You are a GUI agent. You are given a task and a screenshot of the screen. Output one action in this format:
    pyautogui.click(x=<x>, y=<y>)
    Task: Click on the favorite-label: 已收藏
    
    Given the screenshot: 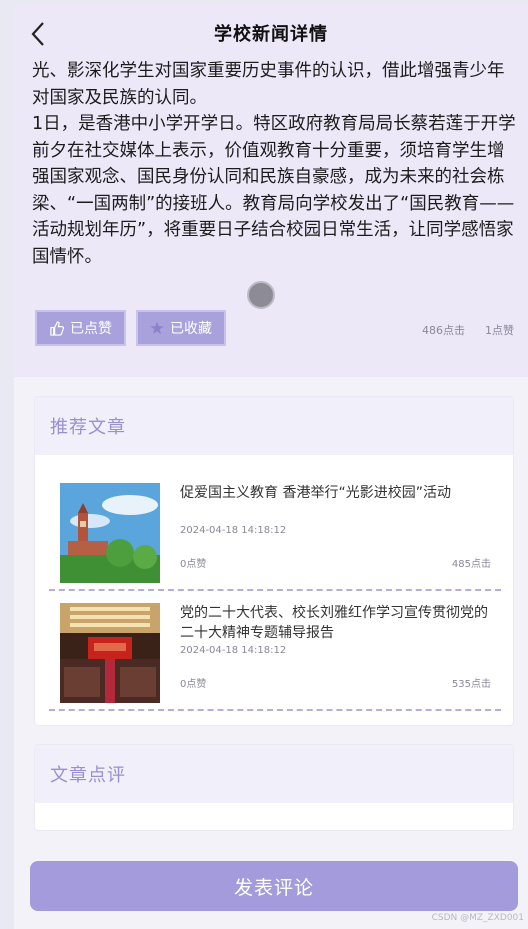 What is the action you would take?
    pyautogui.click(x=191, y=329)
    